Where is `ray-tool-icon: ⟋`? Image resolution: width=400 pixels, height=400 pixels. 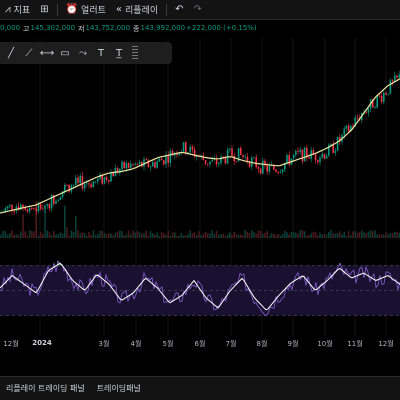 ray-tool-icon: ⟋ is located at coordinates (29, 53).